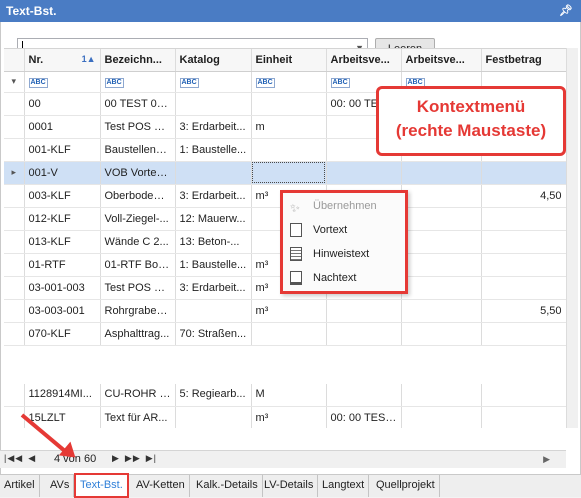  What do you see at coordinates (133, 458) in the screenshot?
I see `next-block-icon: ▶▶` at bounding box center [133, 458].